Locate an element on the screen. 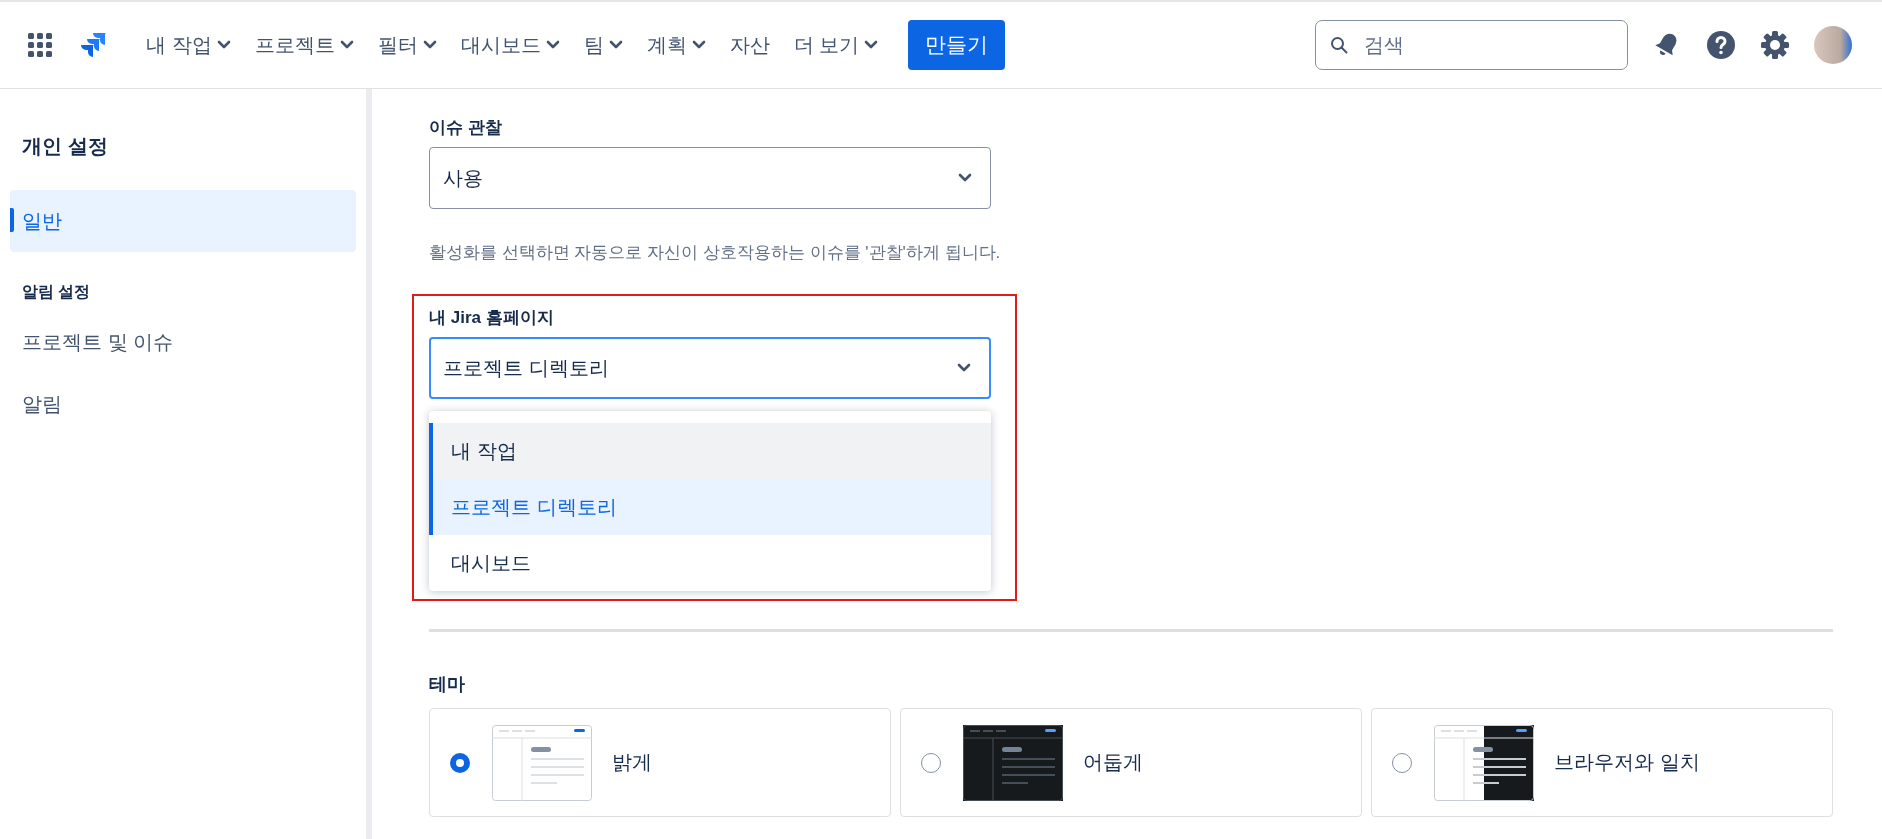 Image resolution: width=1882 pixels, height=839 pixels. avatar is located at coordinates (1833, 45).